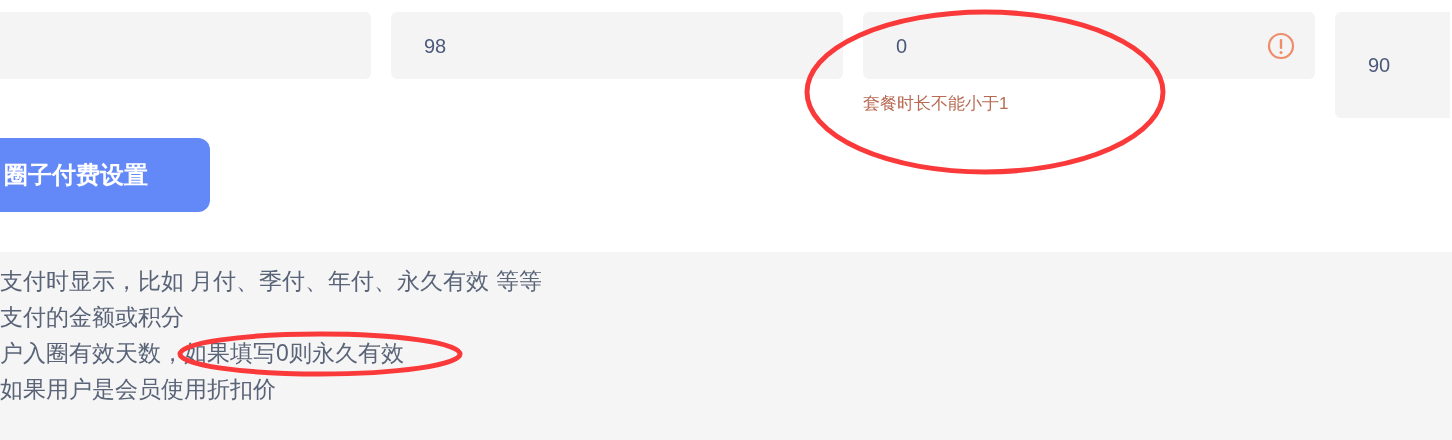 The width and height of the screenshot is (1452, 440). I want to click on input-field: 98, so click(617, 45).